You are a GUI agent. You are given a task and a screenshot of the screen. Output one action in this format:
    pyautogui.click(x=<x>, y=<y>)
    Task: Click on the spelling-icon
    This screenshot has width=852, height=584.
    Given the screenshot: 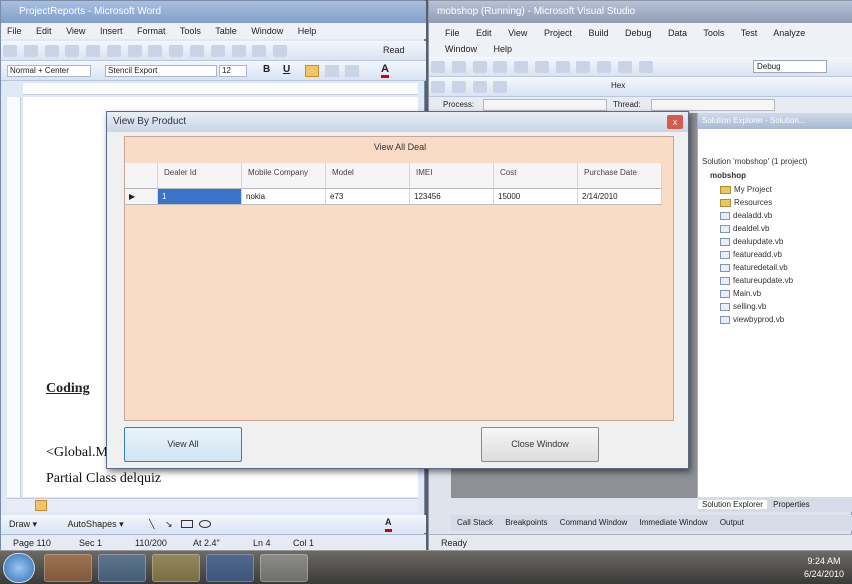 What is the action you would take?
    pyautogui.click(x=134, y=51)
    